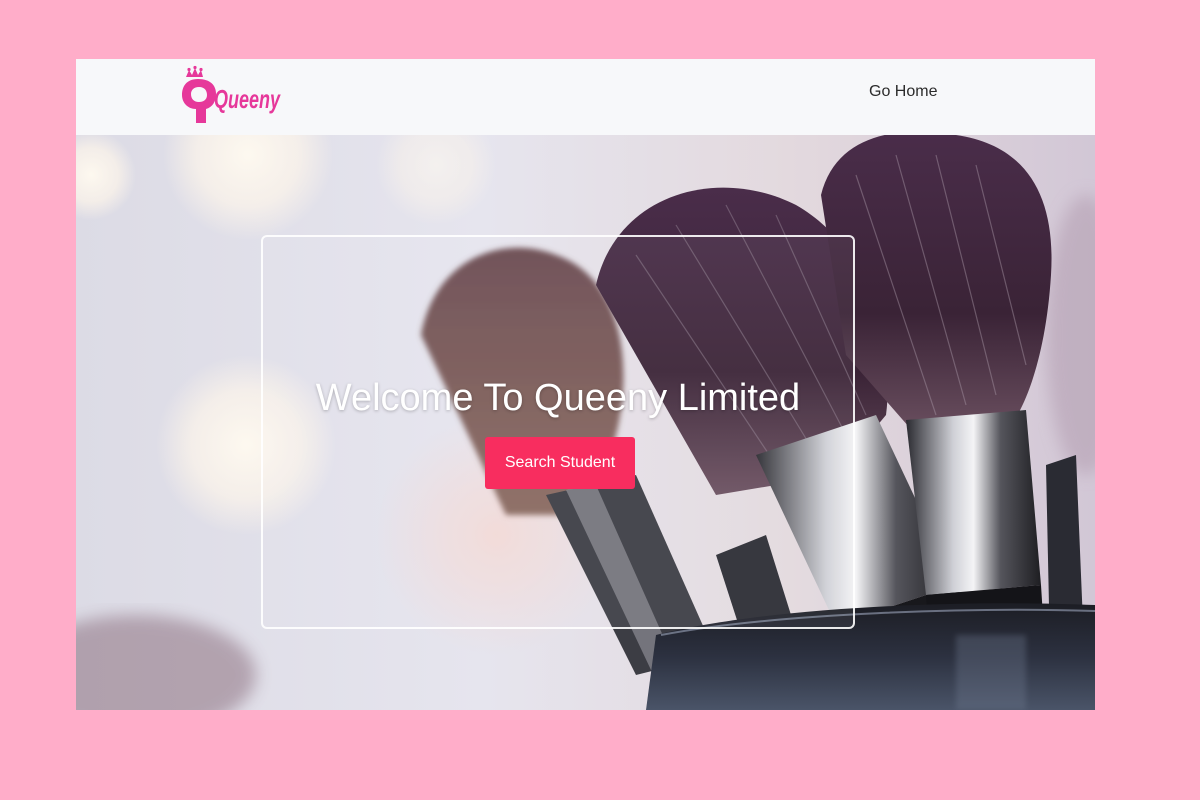  What do you see at coordinates (903, 92) in the screenshot?
I see `go-home-link: Go Home` at bounding box center [903, 92].